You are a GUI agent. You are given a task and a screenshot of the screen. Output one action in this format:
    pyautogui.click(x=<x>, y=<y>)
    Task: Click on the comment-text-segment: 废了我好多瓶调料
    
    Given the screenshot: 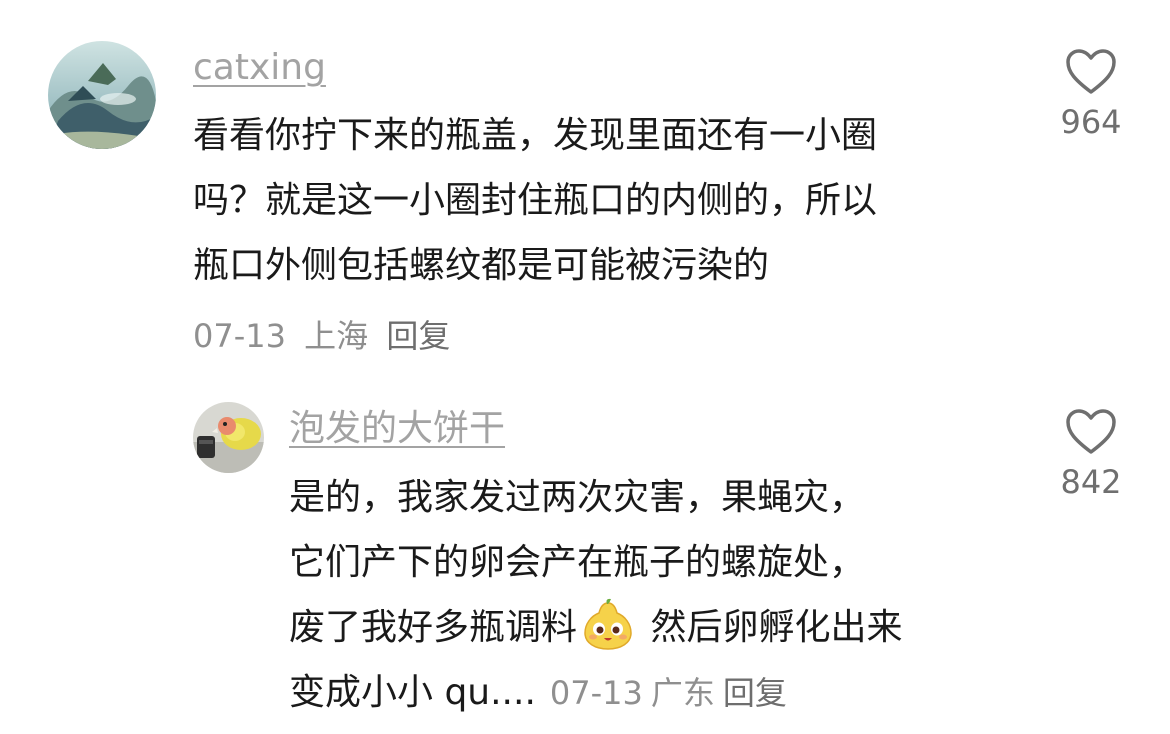 What is the action you would take?
    pyautogui.click(x=433, y=627)
    